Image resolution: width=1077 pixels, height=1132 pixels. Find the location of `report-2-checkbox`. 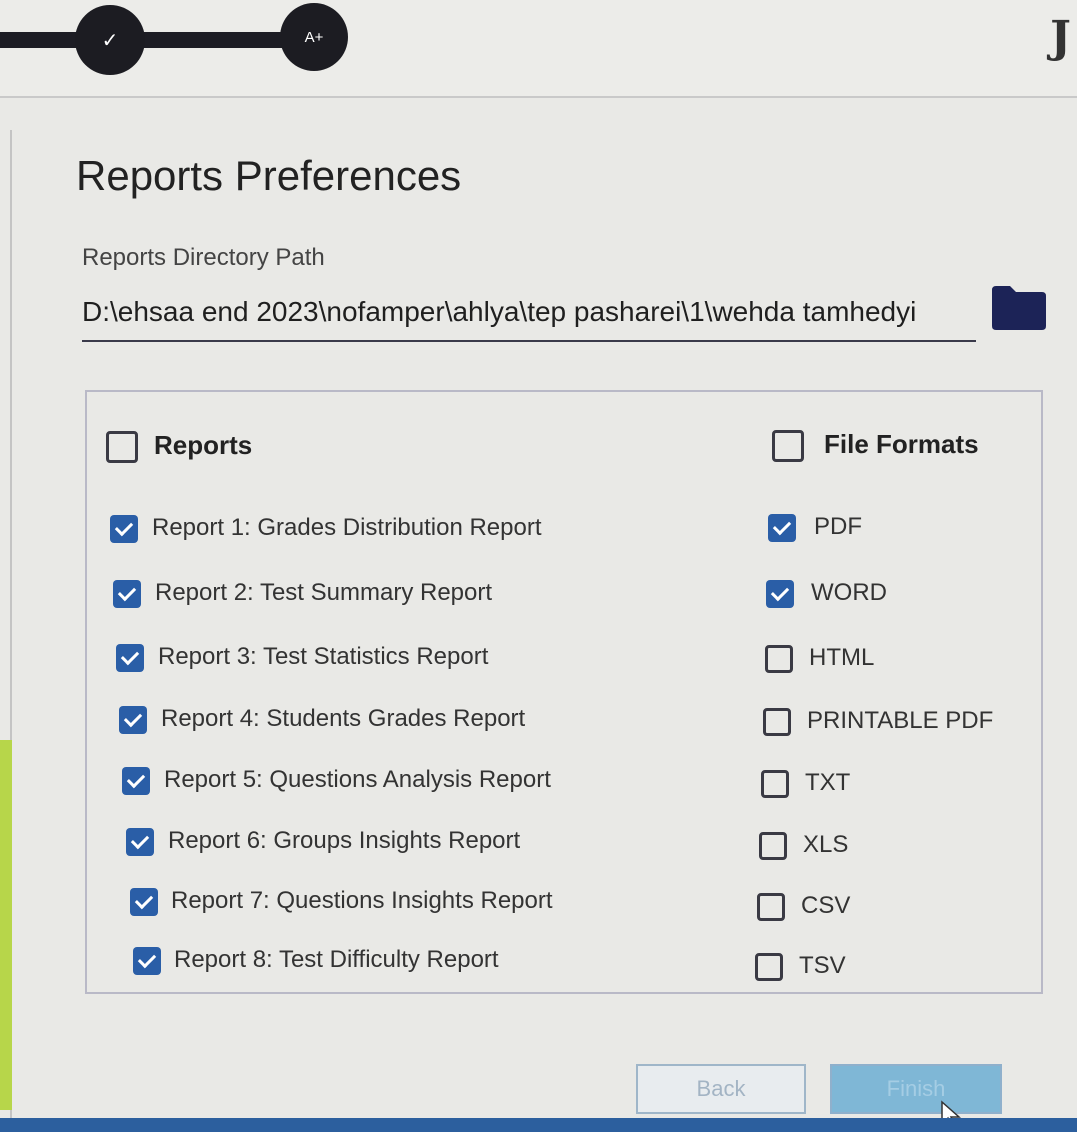

report-2-checkbox is located at coordinates (127, 594).